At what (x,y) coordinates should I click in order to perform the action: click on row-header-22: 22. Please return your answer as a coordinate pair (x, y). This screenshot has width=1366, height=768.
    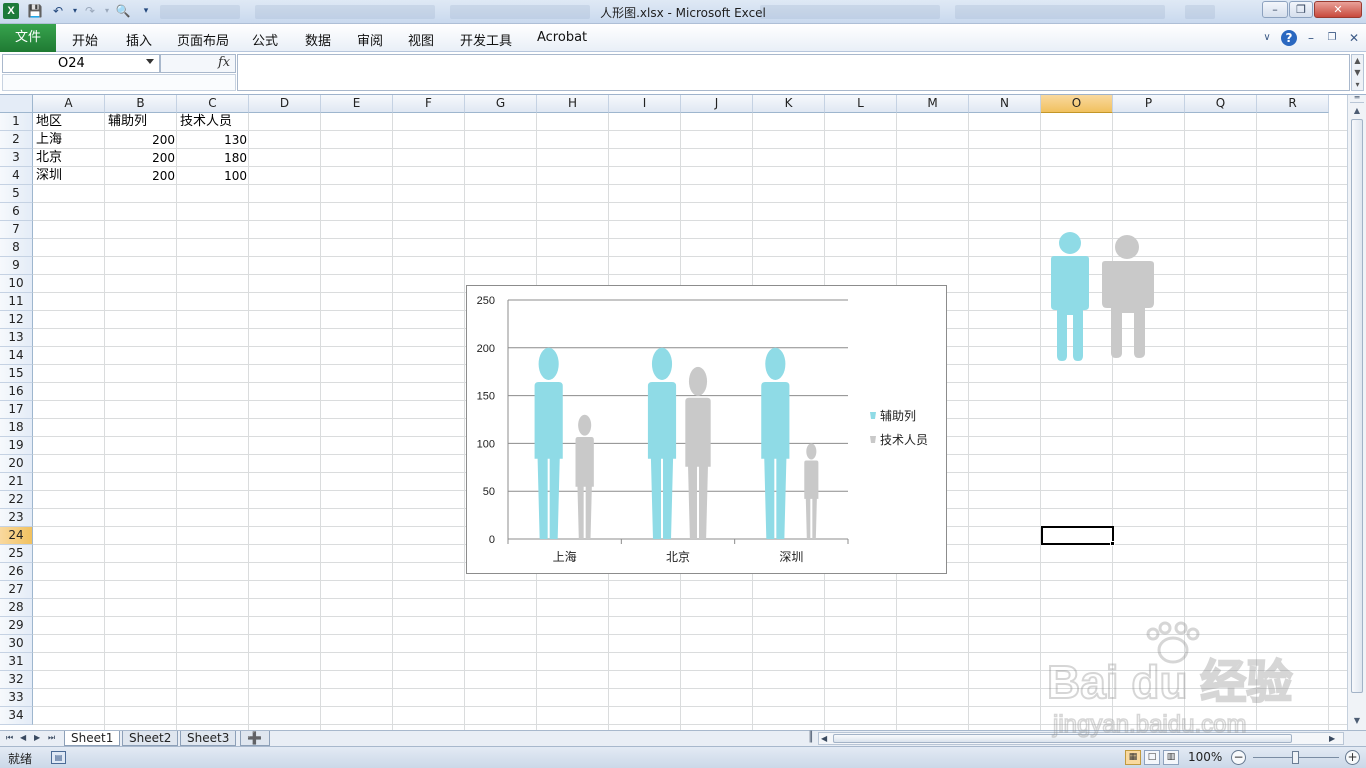
    Looking at the image, I should click on (16, 500).